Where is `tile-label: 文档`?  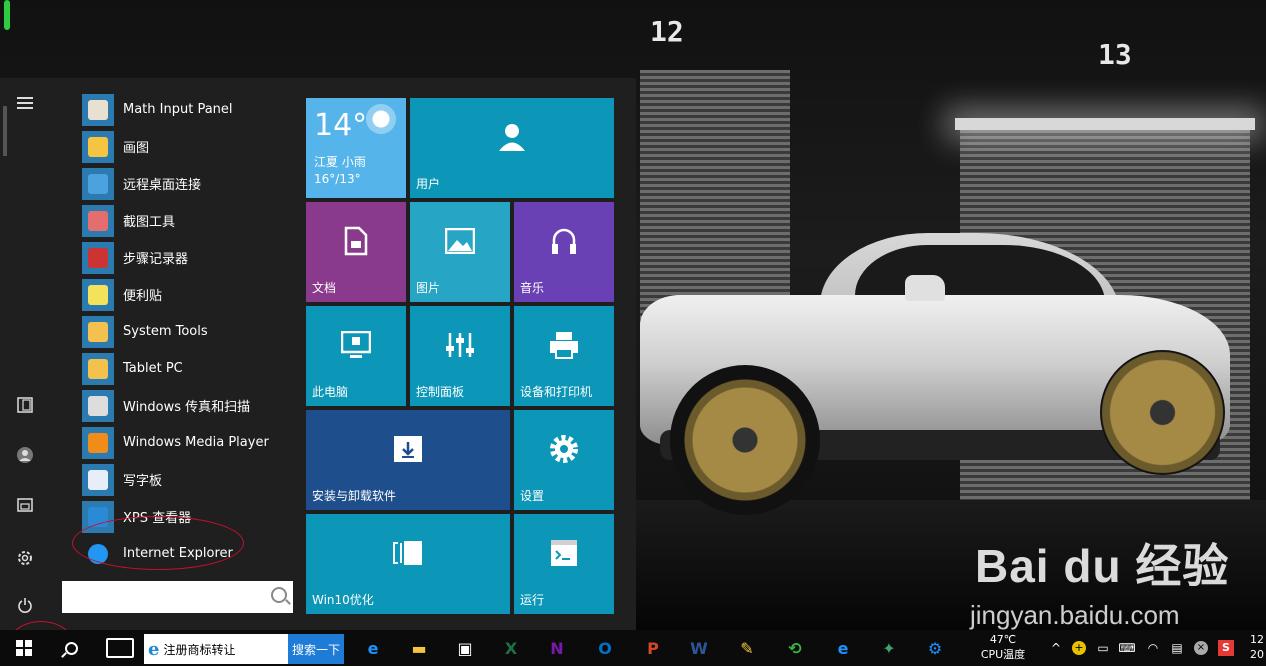
tile-label: 文档 is located at coordinates (324, 288).